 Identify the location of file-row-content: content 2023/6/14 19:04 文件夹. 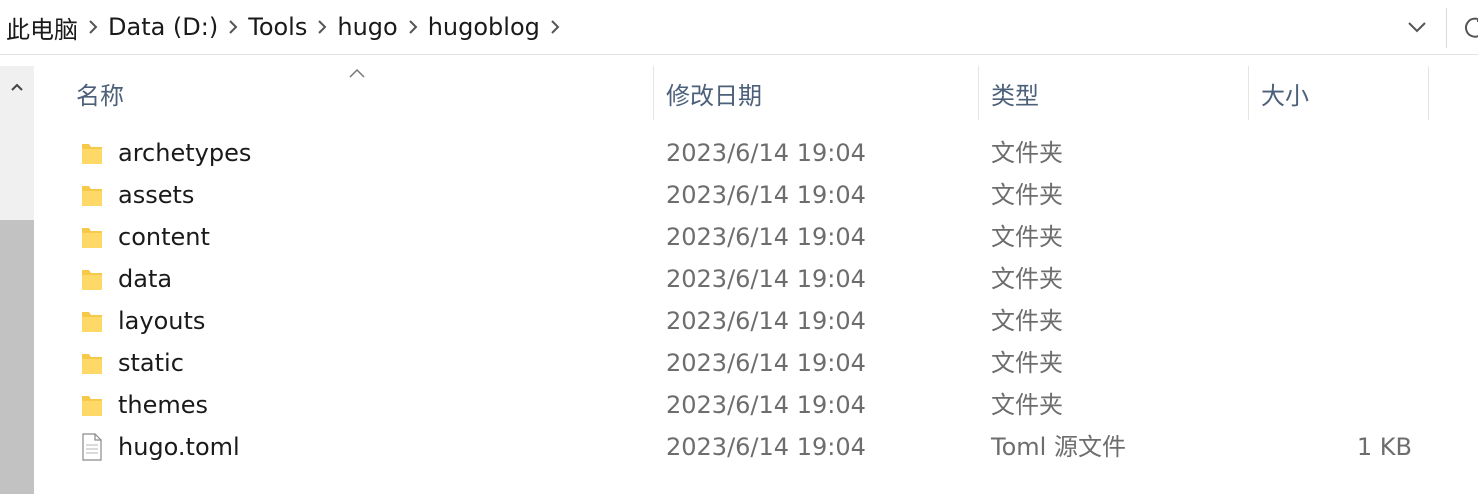
(757, 237).